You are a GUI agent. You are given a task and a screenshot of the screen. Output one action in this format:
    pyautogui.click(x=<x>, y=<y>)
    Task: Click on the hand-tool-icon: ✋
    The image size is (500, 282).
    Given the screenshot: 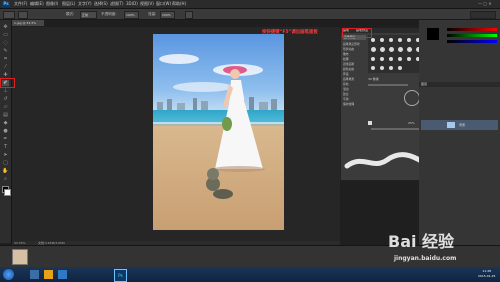 What is the action you would take?
    pyautogui.click(x=5, y=171)
    